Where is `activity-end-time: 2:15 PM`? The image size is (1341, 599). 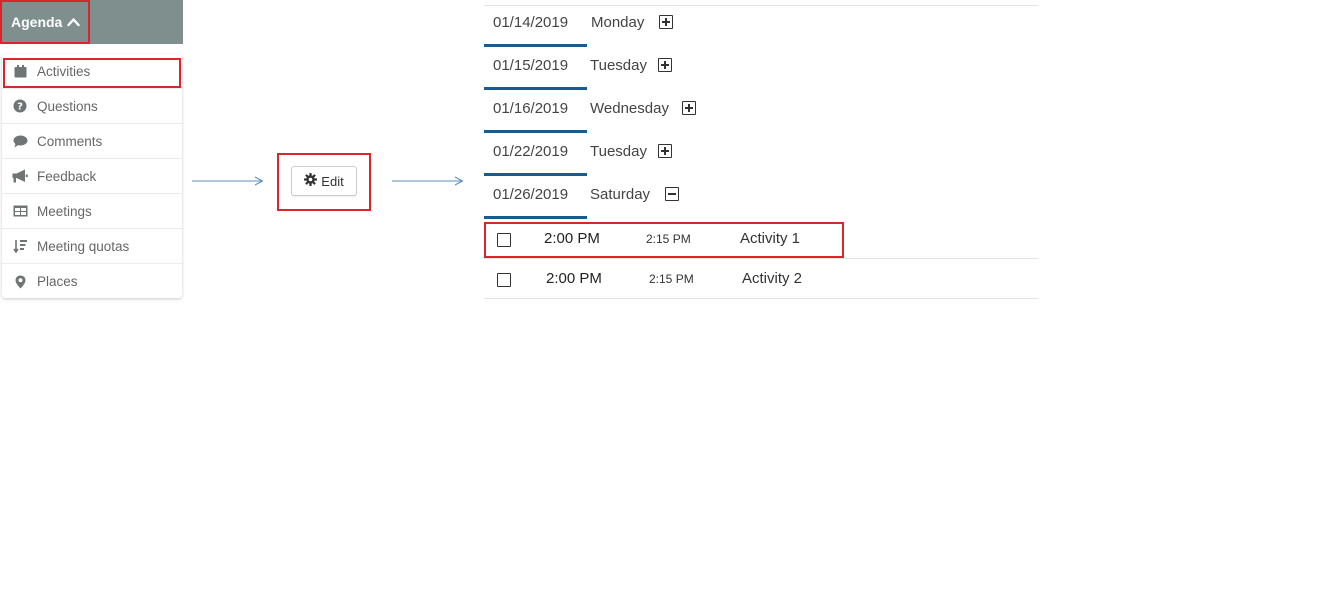
activity-end-time: 2:15 PM is located at coordinates (671, 279).